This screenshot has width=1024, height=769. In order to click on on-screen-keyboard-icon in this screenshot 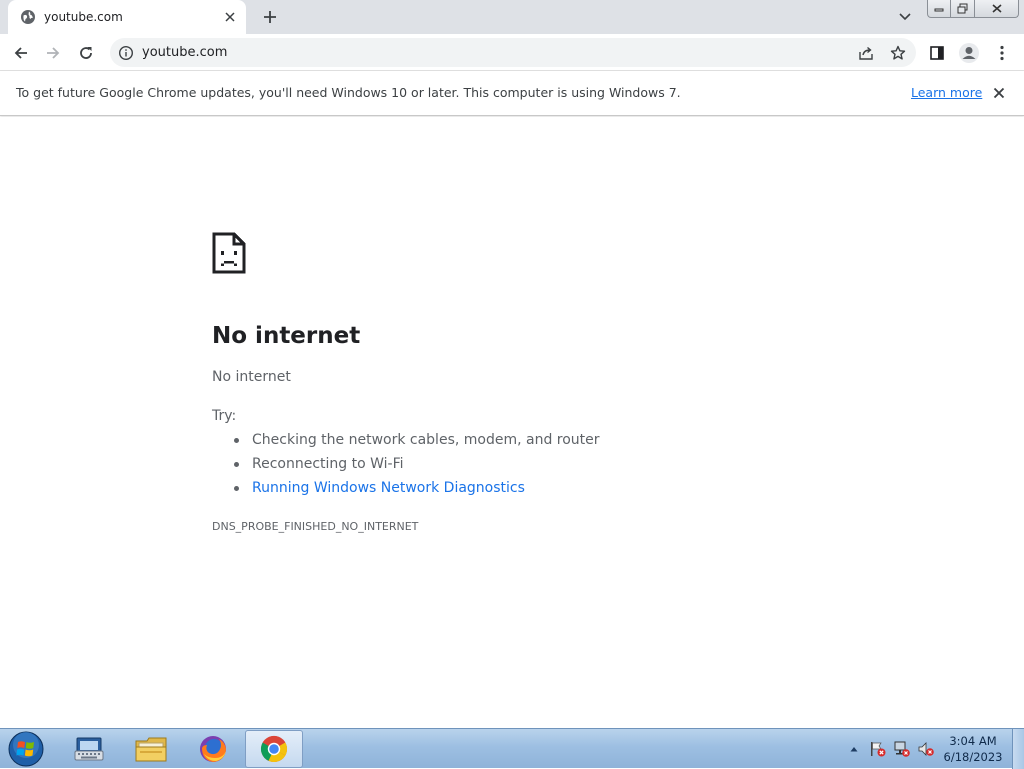, I will do `click(89, 749)`.